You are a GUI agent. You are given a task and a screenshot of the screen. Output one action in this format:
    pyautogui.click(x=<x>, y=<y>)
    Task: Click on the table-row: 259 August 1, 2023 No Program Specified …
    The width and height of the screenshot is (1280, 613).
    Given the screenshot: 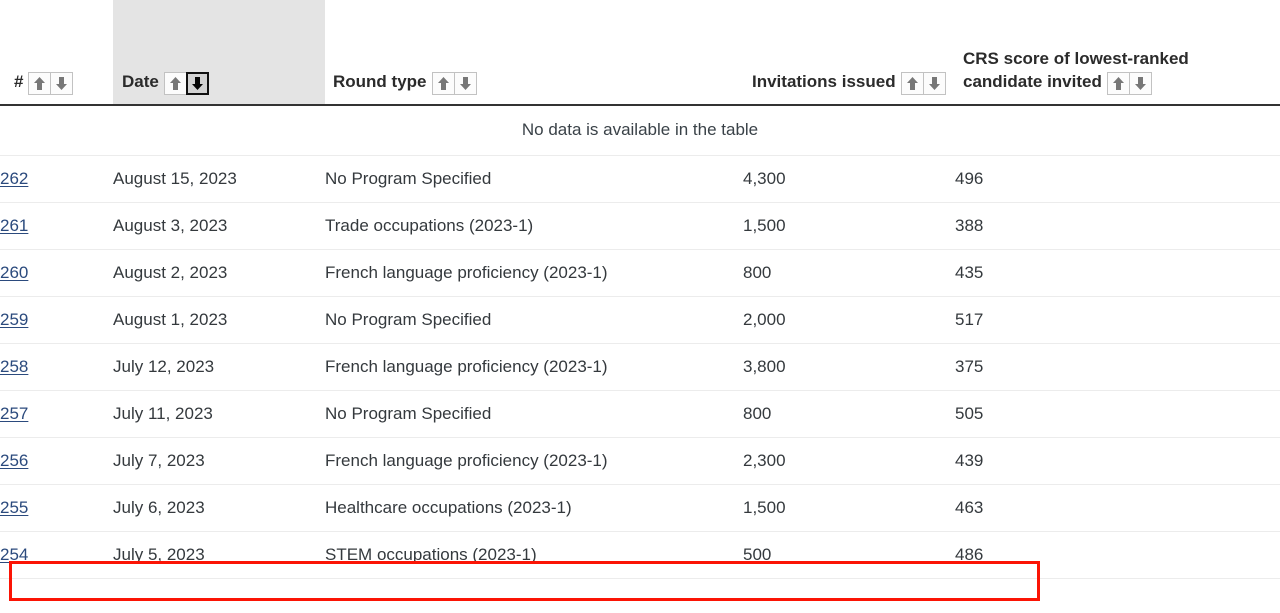 What is the action you would take?
    pyautogui.click(x=640, y=320)
    